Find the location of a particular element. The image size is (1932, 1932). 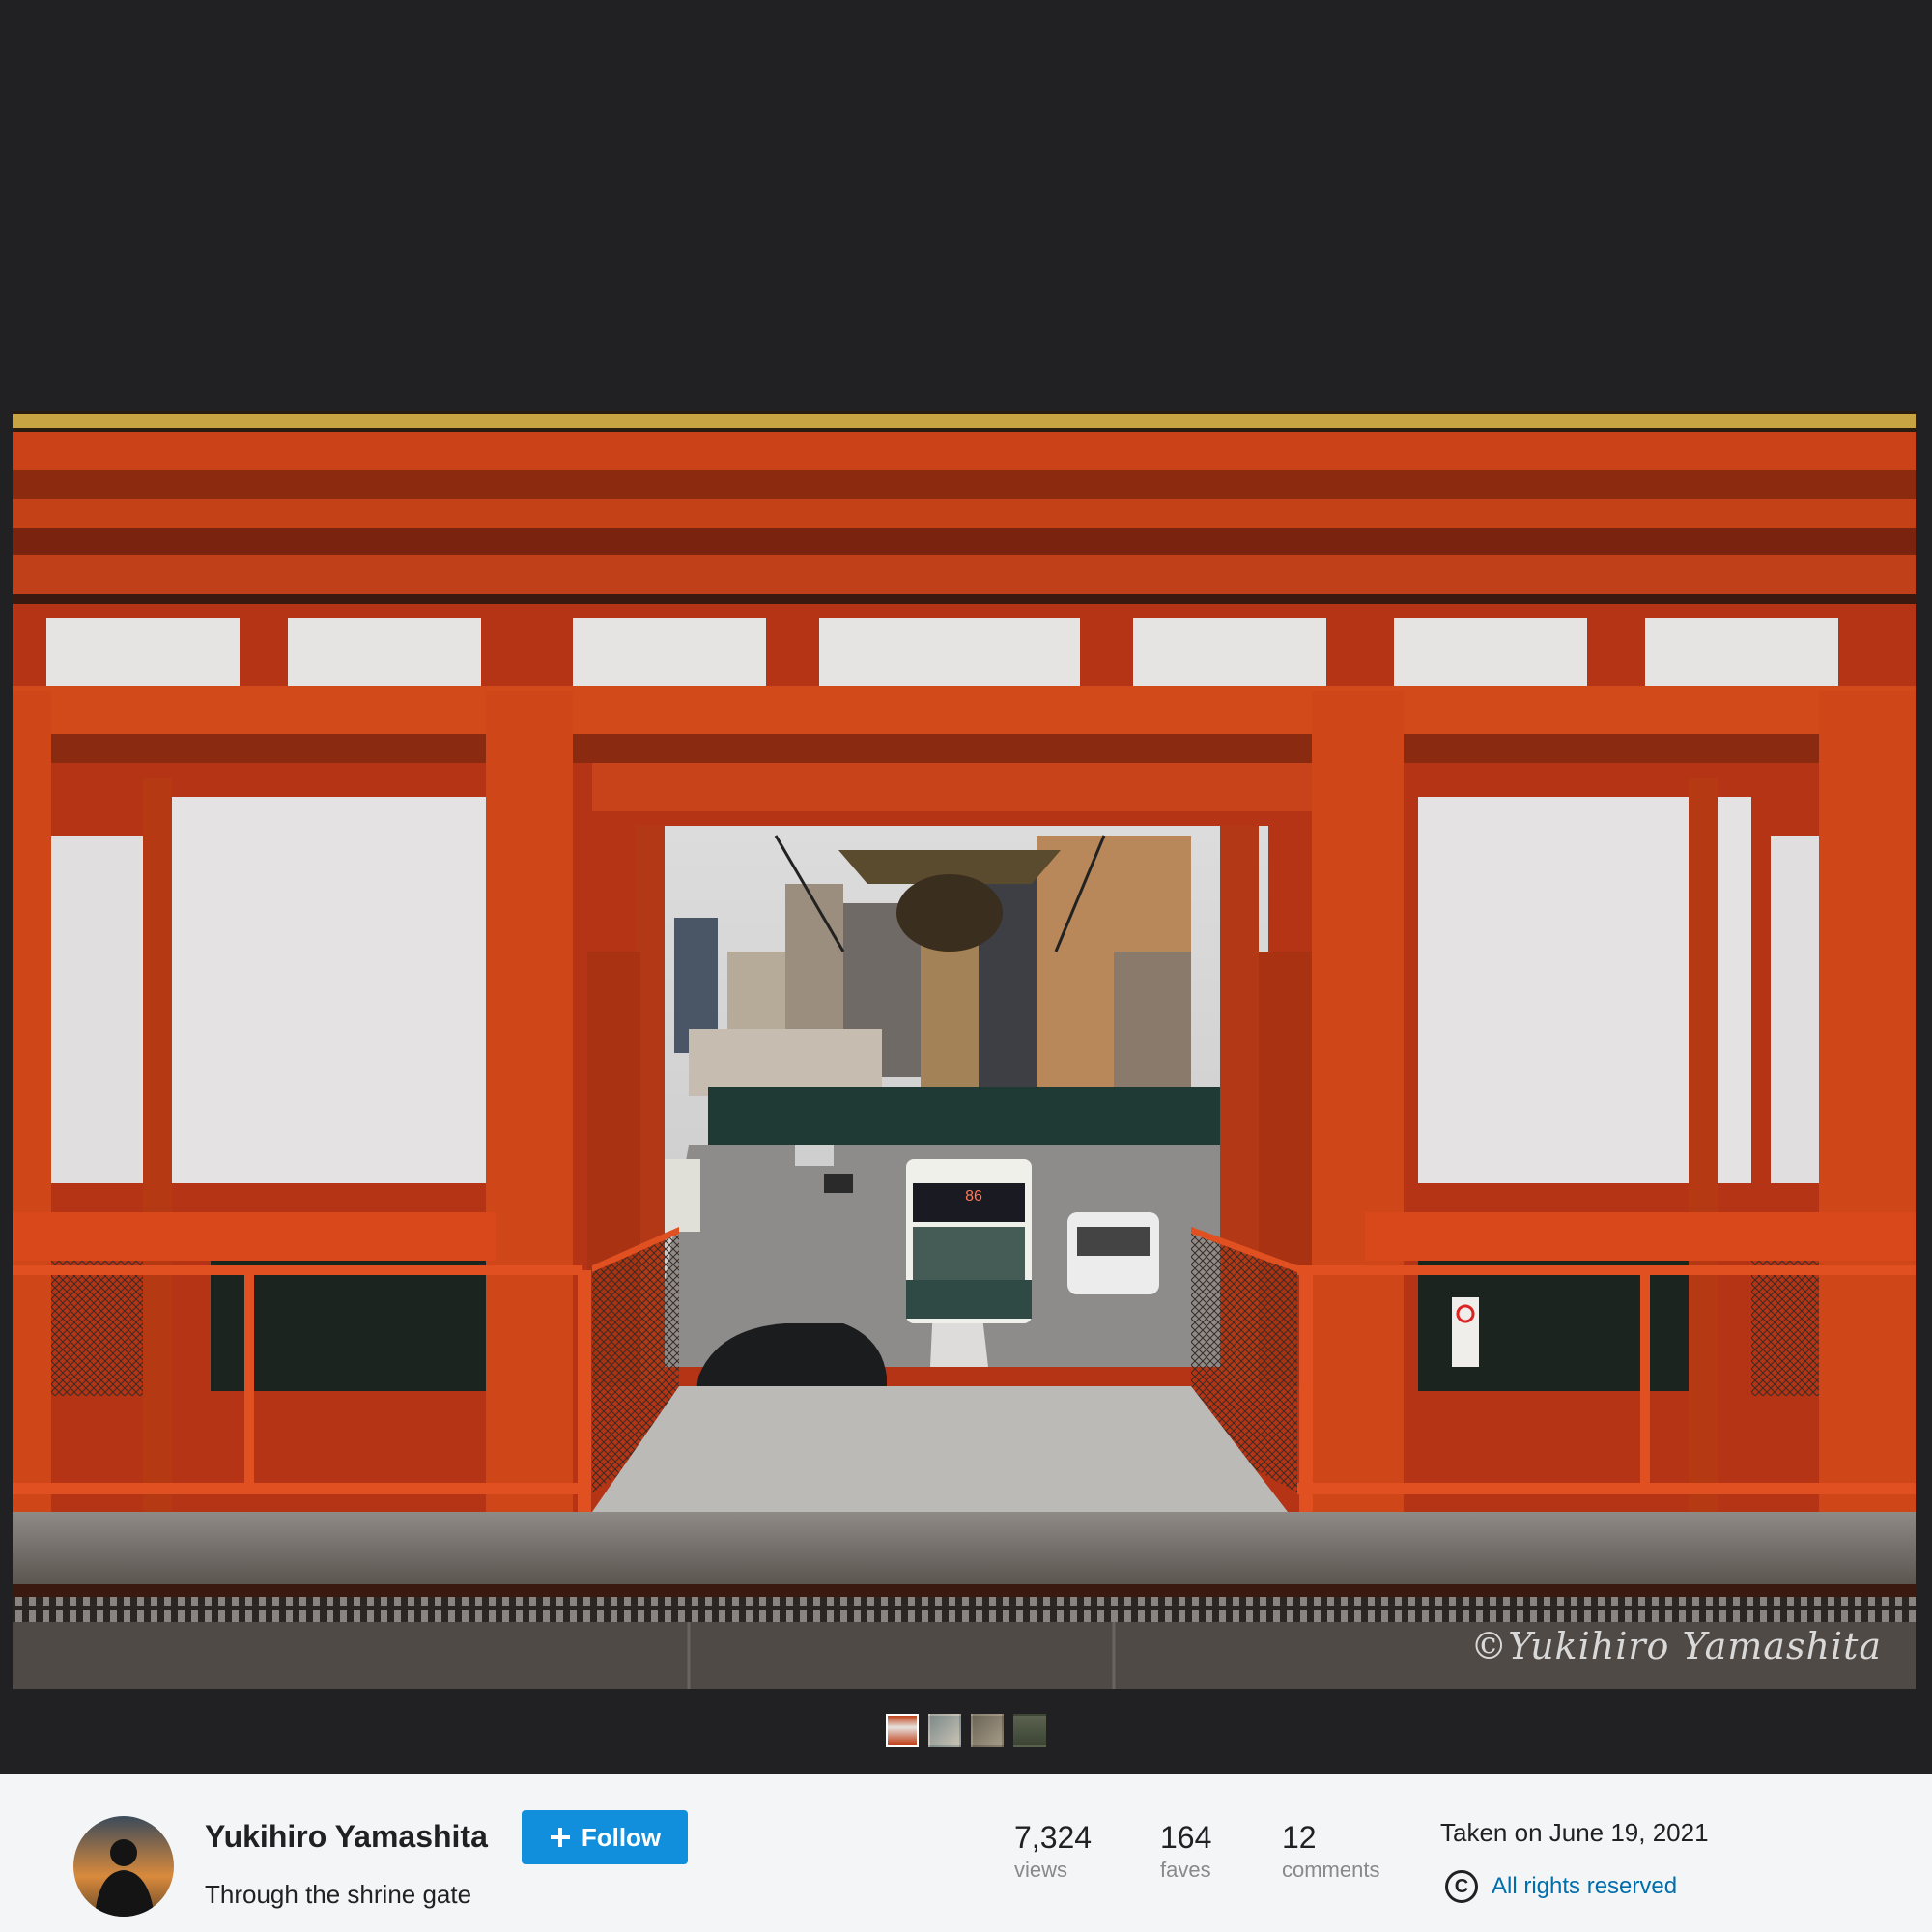

bus-route-number: 86 is located at coordinates (973, 1196).